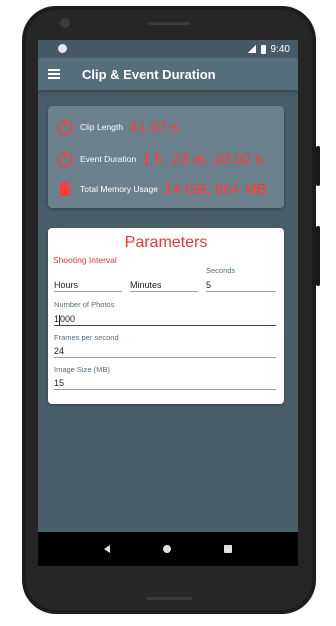  I want to click on fps-value: 24, so click(59, 351).